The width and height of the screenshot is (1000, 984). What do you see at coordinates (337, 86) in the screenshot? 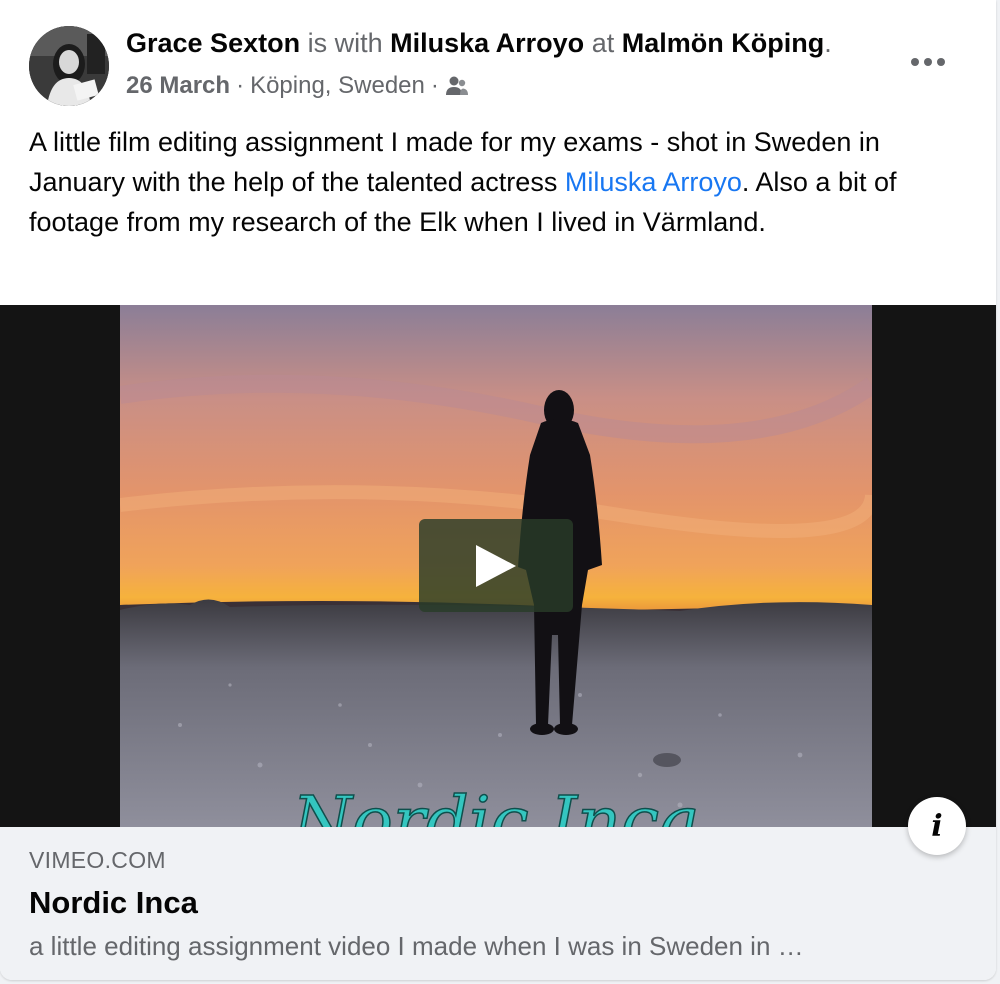
I see `post-location: Köping, Sweden` at bounding box center [337, 86].